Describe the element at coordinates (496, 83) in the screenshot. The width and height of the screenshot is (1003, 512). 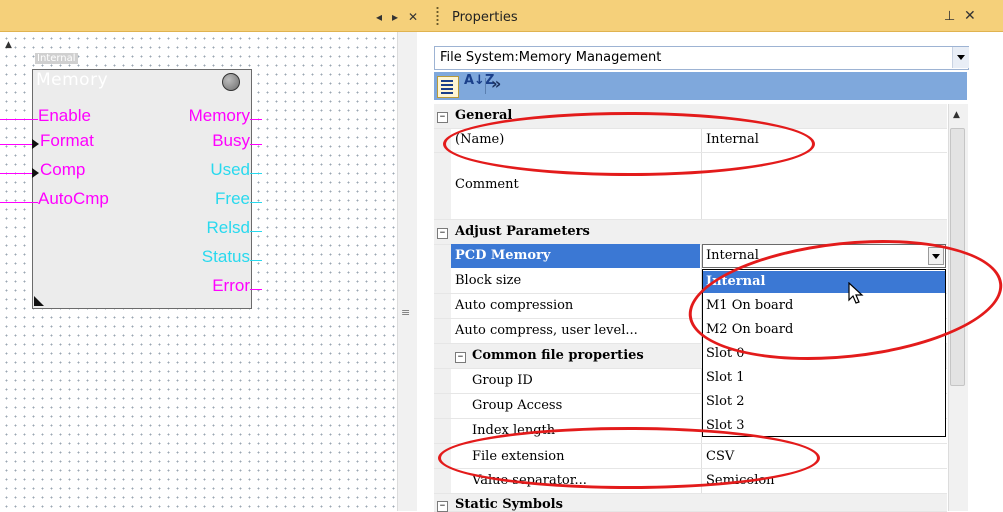
I see `toolbar-overflow-icon: »` at that location.